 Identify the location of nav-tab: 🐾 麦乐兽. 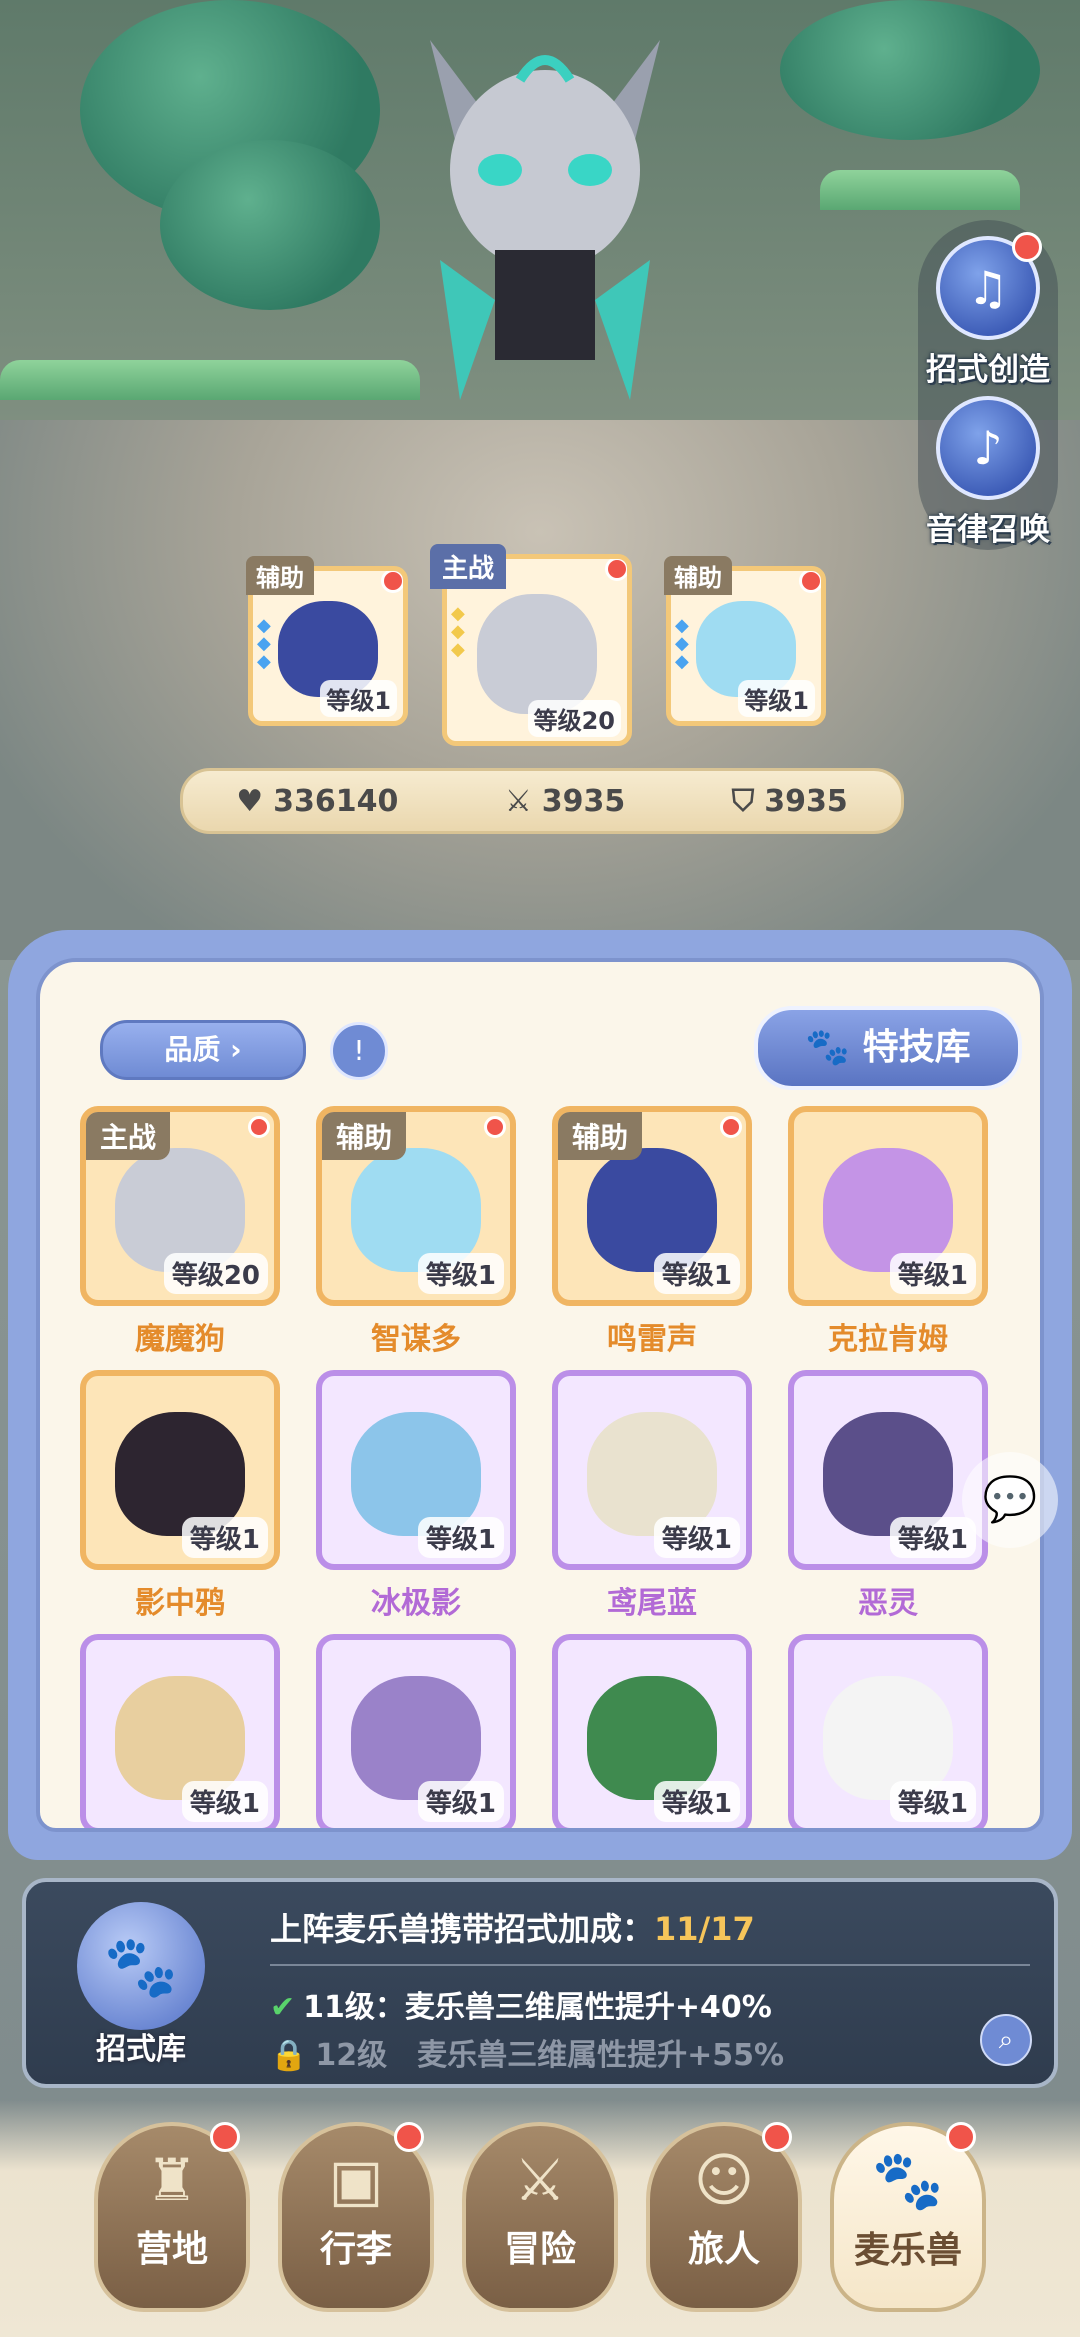
(908, 2217).